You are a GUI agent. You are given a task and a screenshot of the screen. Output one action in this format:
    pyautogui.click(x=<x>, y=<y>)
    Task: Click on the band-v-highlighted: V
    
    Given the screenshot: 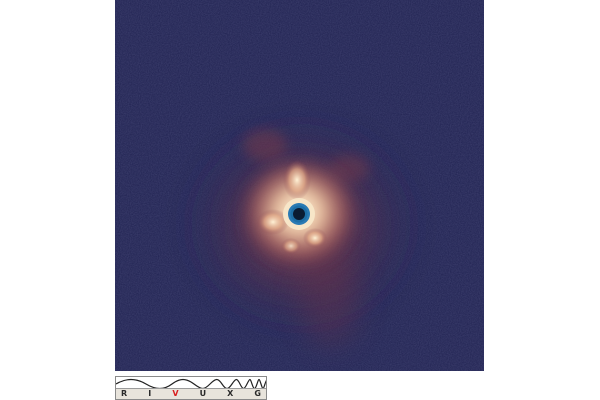 What is the action you would take?
    pyautogui.click(x=175, y=393)
    